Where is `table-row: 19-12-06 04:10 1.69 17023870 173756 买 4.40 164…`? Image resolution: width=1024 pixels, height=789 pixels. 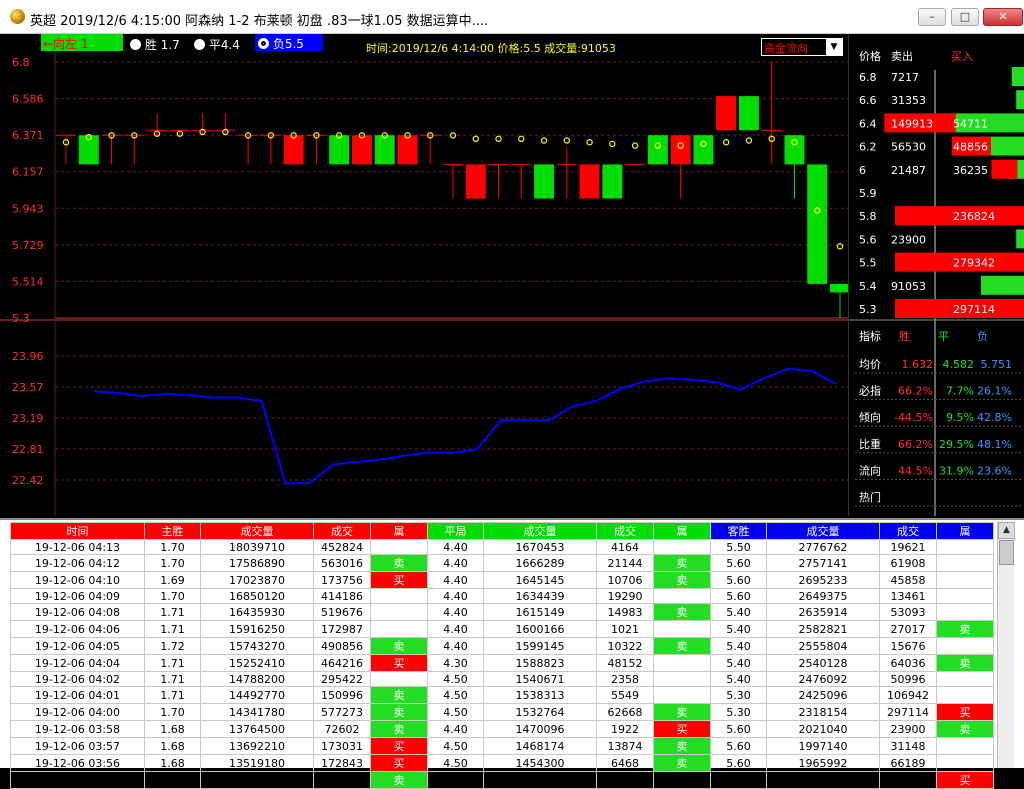 table-row: 19-12-06 04:10 1.69 17023870 173756 买 4.40 164… is located at coordinates (502, 580).